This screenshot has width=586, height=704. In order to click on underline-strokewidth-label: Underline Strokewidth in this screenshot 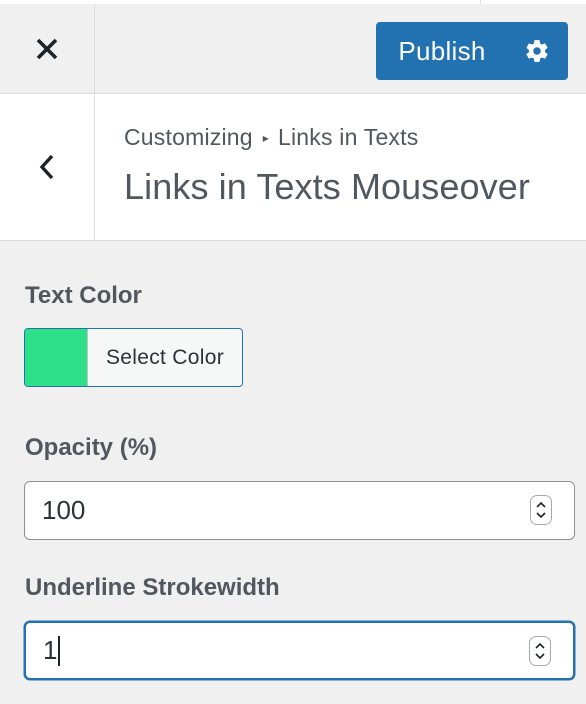, I will do `click(152, 587)`.